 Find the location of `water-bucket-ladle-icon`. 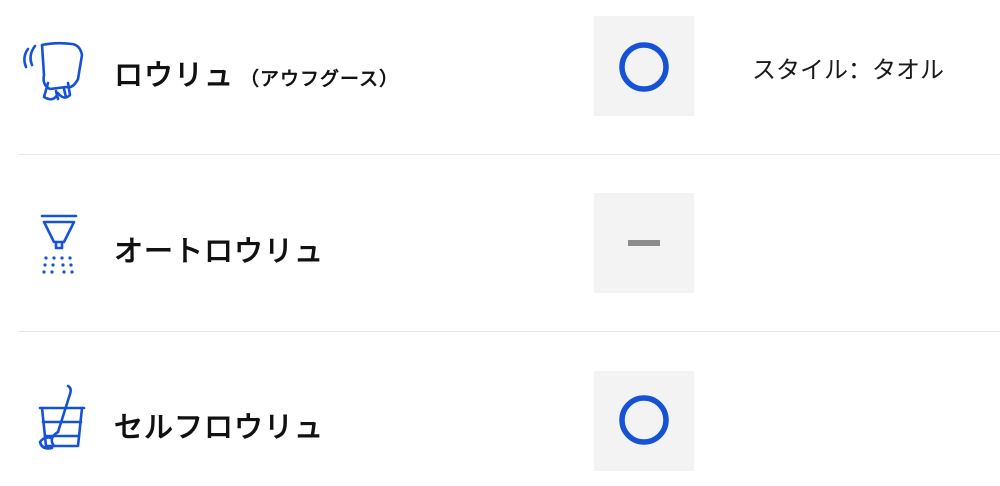

water-bucket-ladle-icon is located at coordinates (55, 419).